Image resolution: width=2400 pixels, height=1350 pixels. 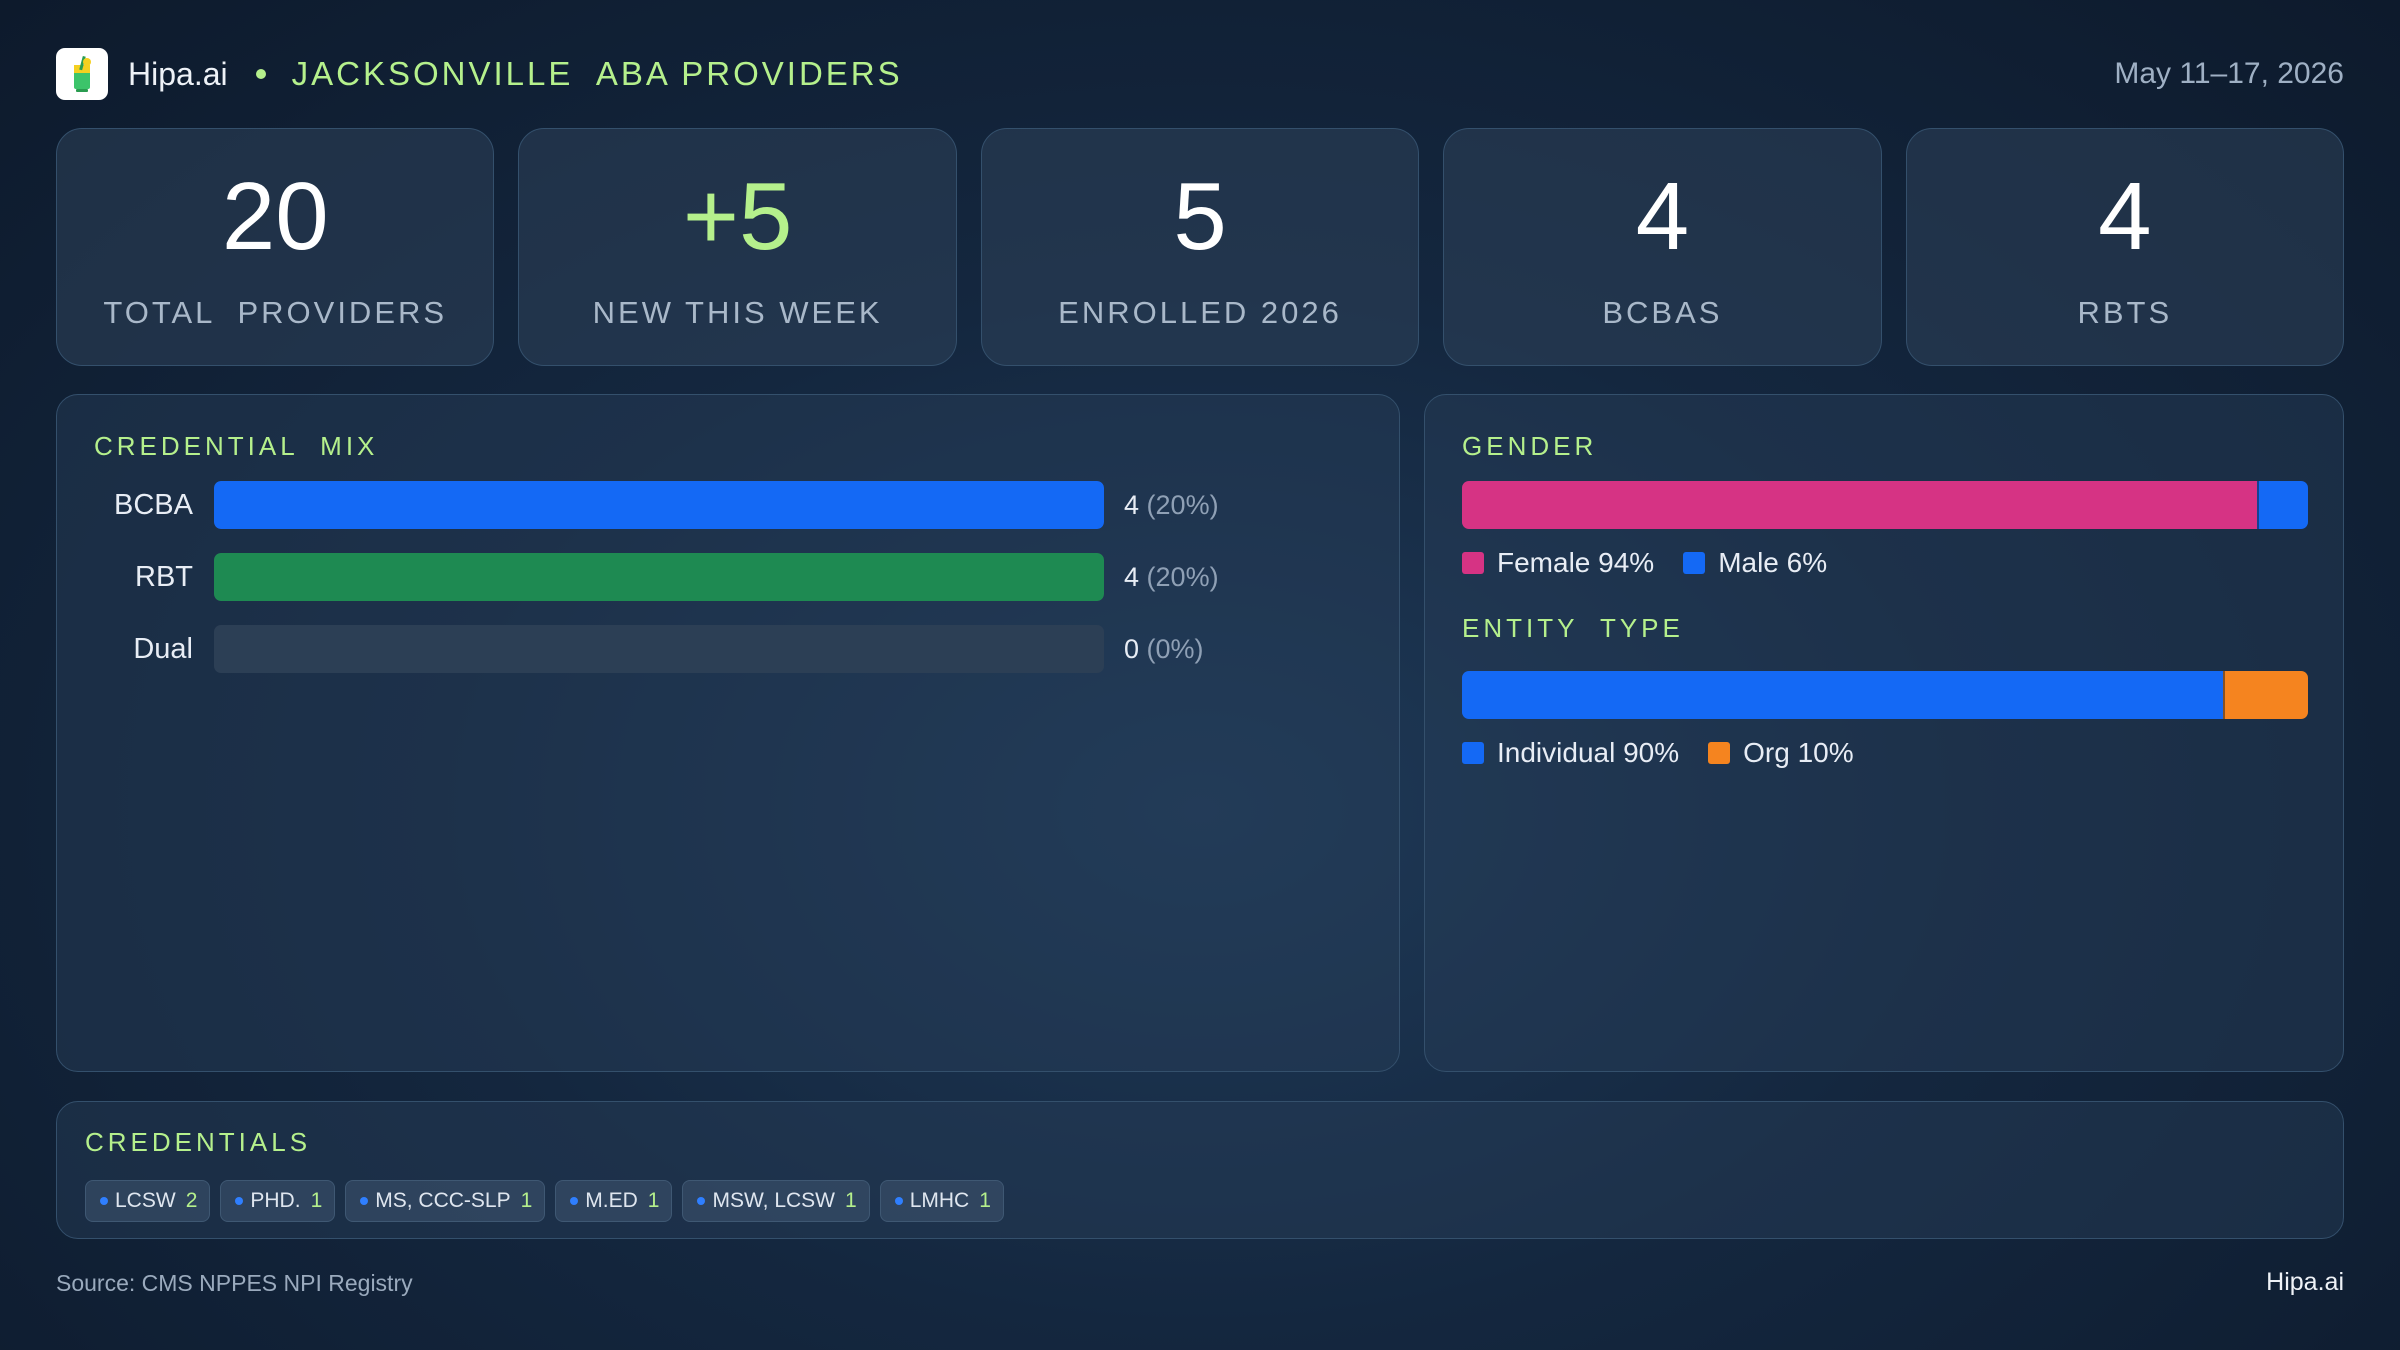 What do you see at coordinates (1200, 216) in the screenshot?
I see `stat-value: 5` at bounding box center [1200, 216].